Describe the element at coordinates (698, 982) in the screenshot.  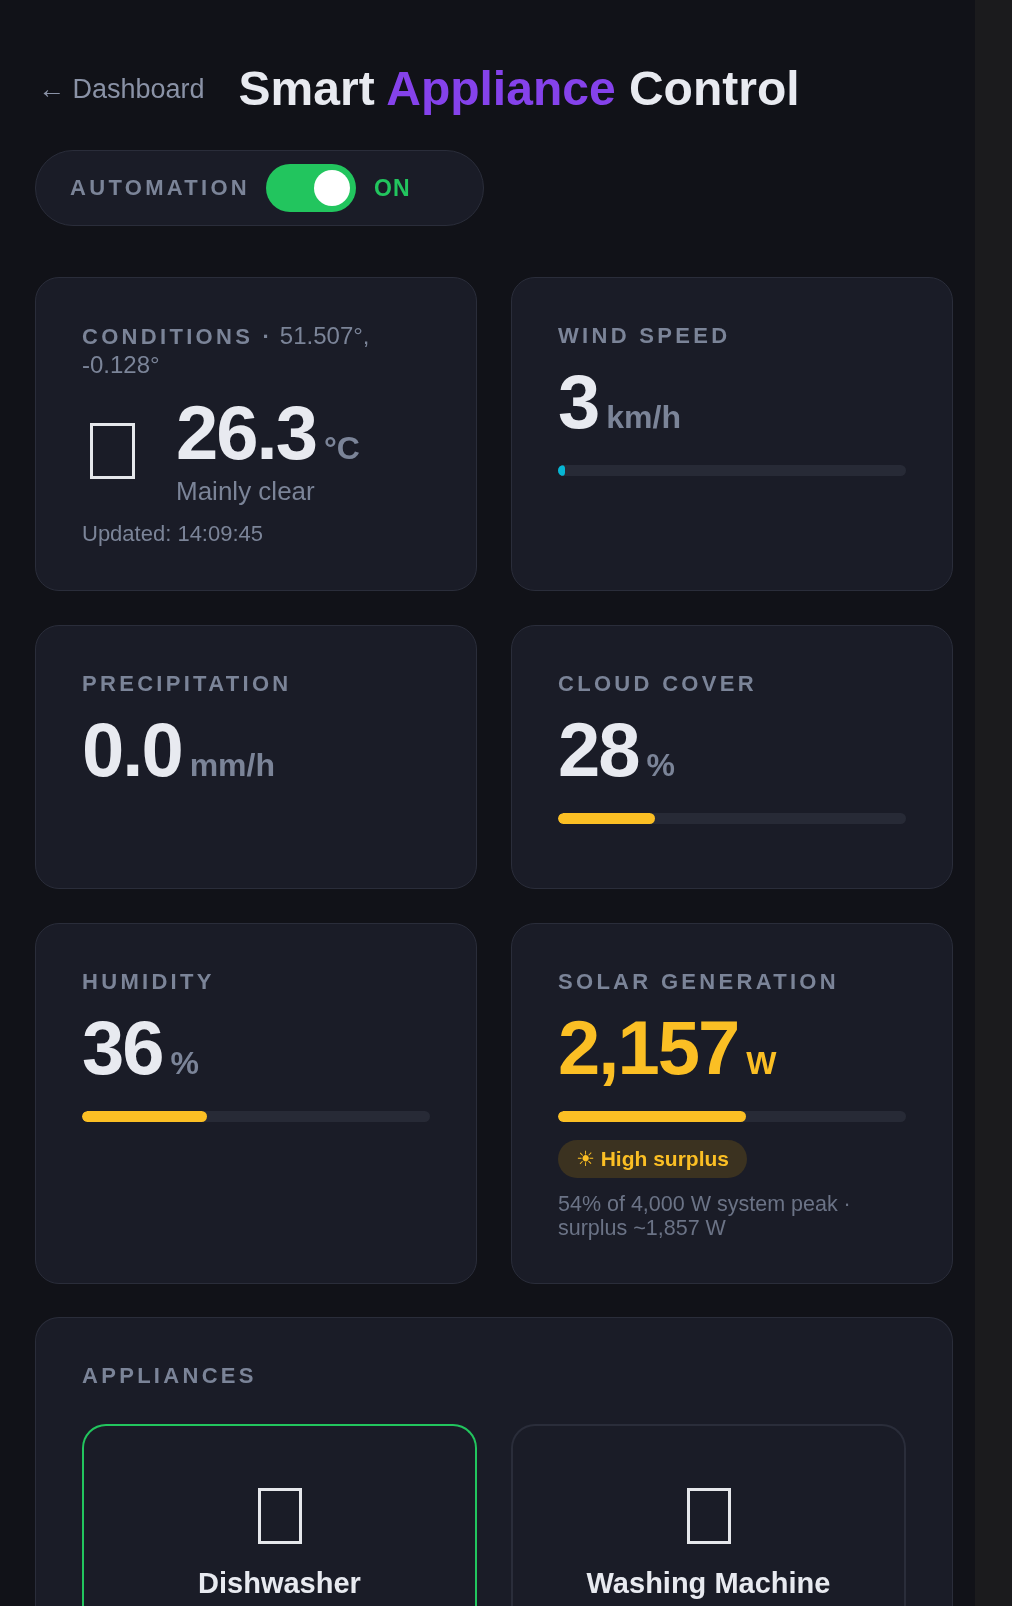
I see `card-label: SOLAR GENERATION` at that location.